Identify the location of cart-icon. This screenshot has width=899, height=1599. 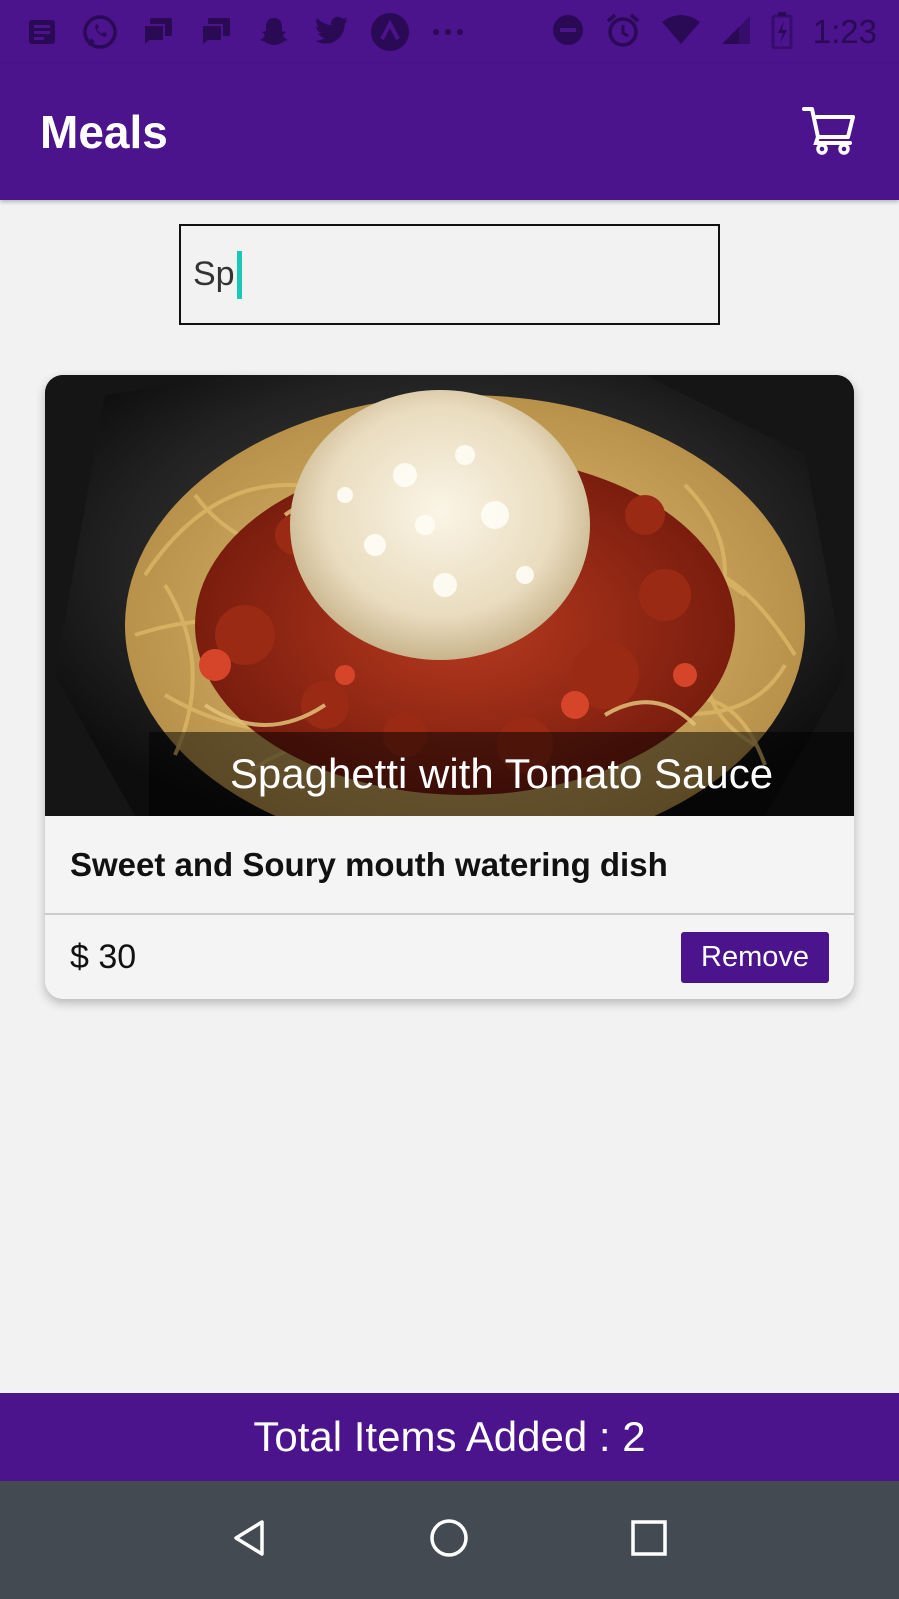
(829, 132).